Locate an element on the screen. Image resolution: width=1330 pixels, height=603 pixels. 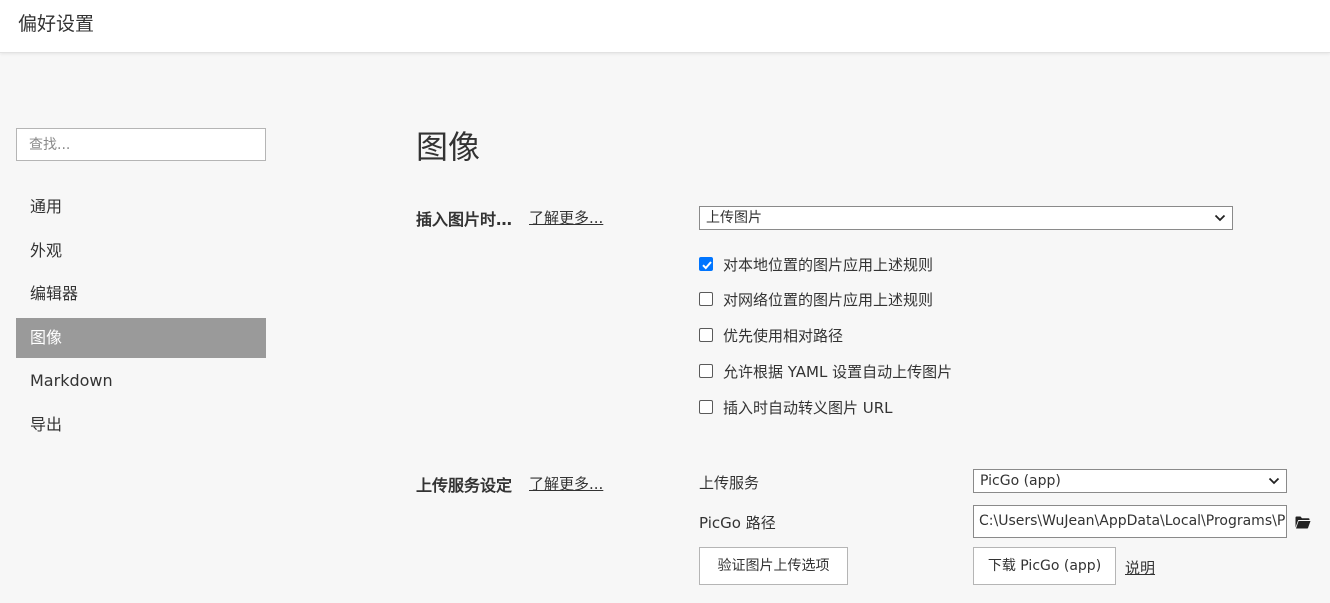
checkbox-escape-url is located at coordinates (706, 407).